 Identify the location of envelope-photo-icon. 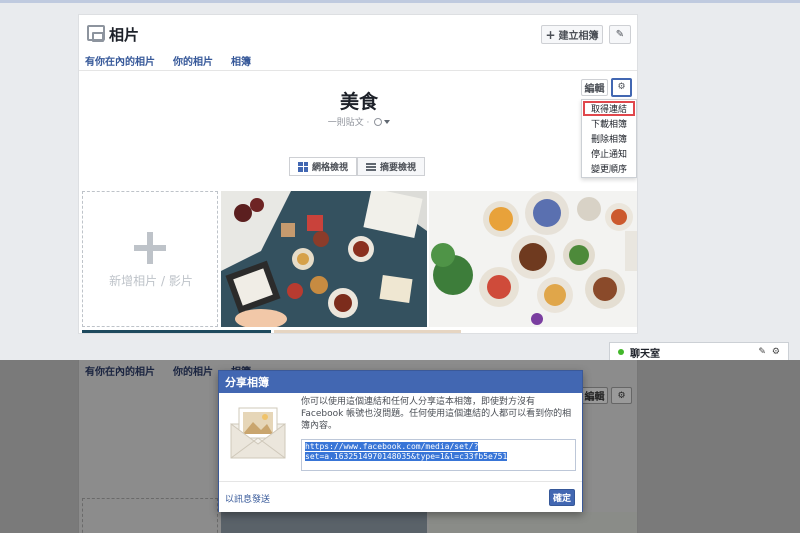
(258, 433).